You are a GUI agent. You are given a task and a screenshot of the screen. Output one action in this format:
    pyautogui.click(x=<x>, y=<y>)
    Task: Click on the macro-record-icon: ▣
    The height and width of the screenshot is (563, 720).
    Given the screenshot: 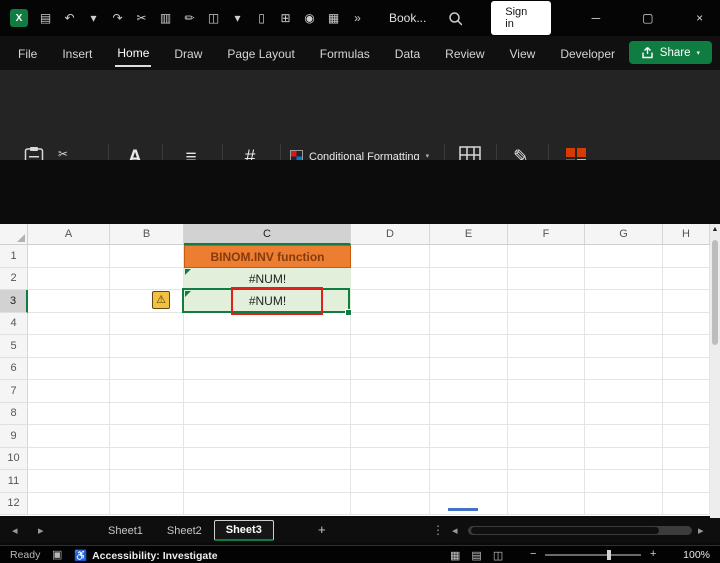 What is the action you would take?
    pyautogui.click(x=57, y=554)
    